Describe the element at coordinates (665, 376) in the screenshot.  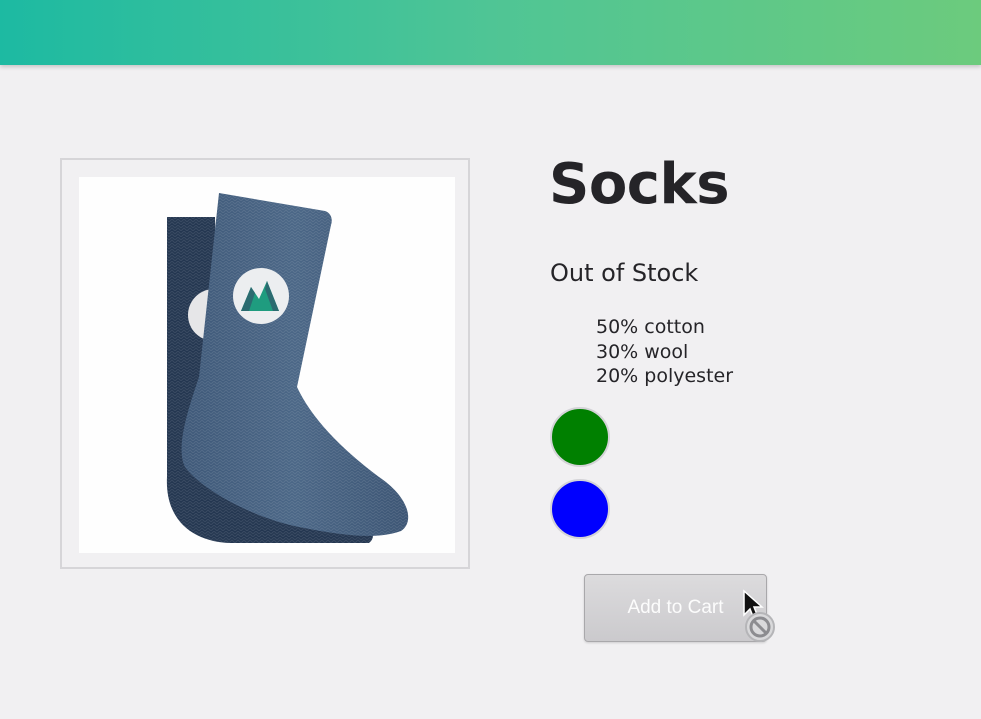
I see `detail-item: 20% polyester` at that location.